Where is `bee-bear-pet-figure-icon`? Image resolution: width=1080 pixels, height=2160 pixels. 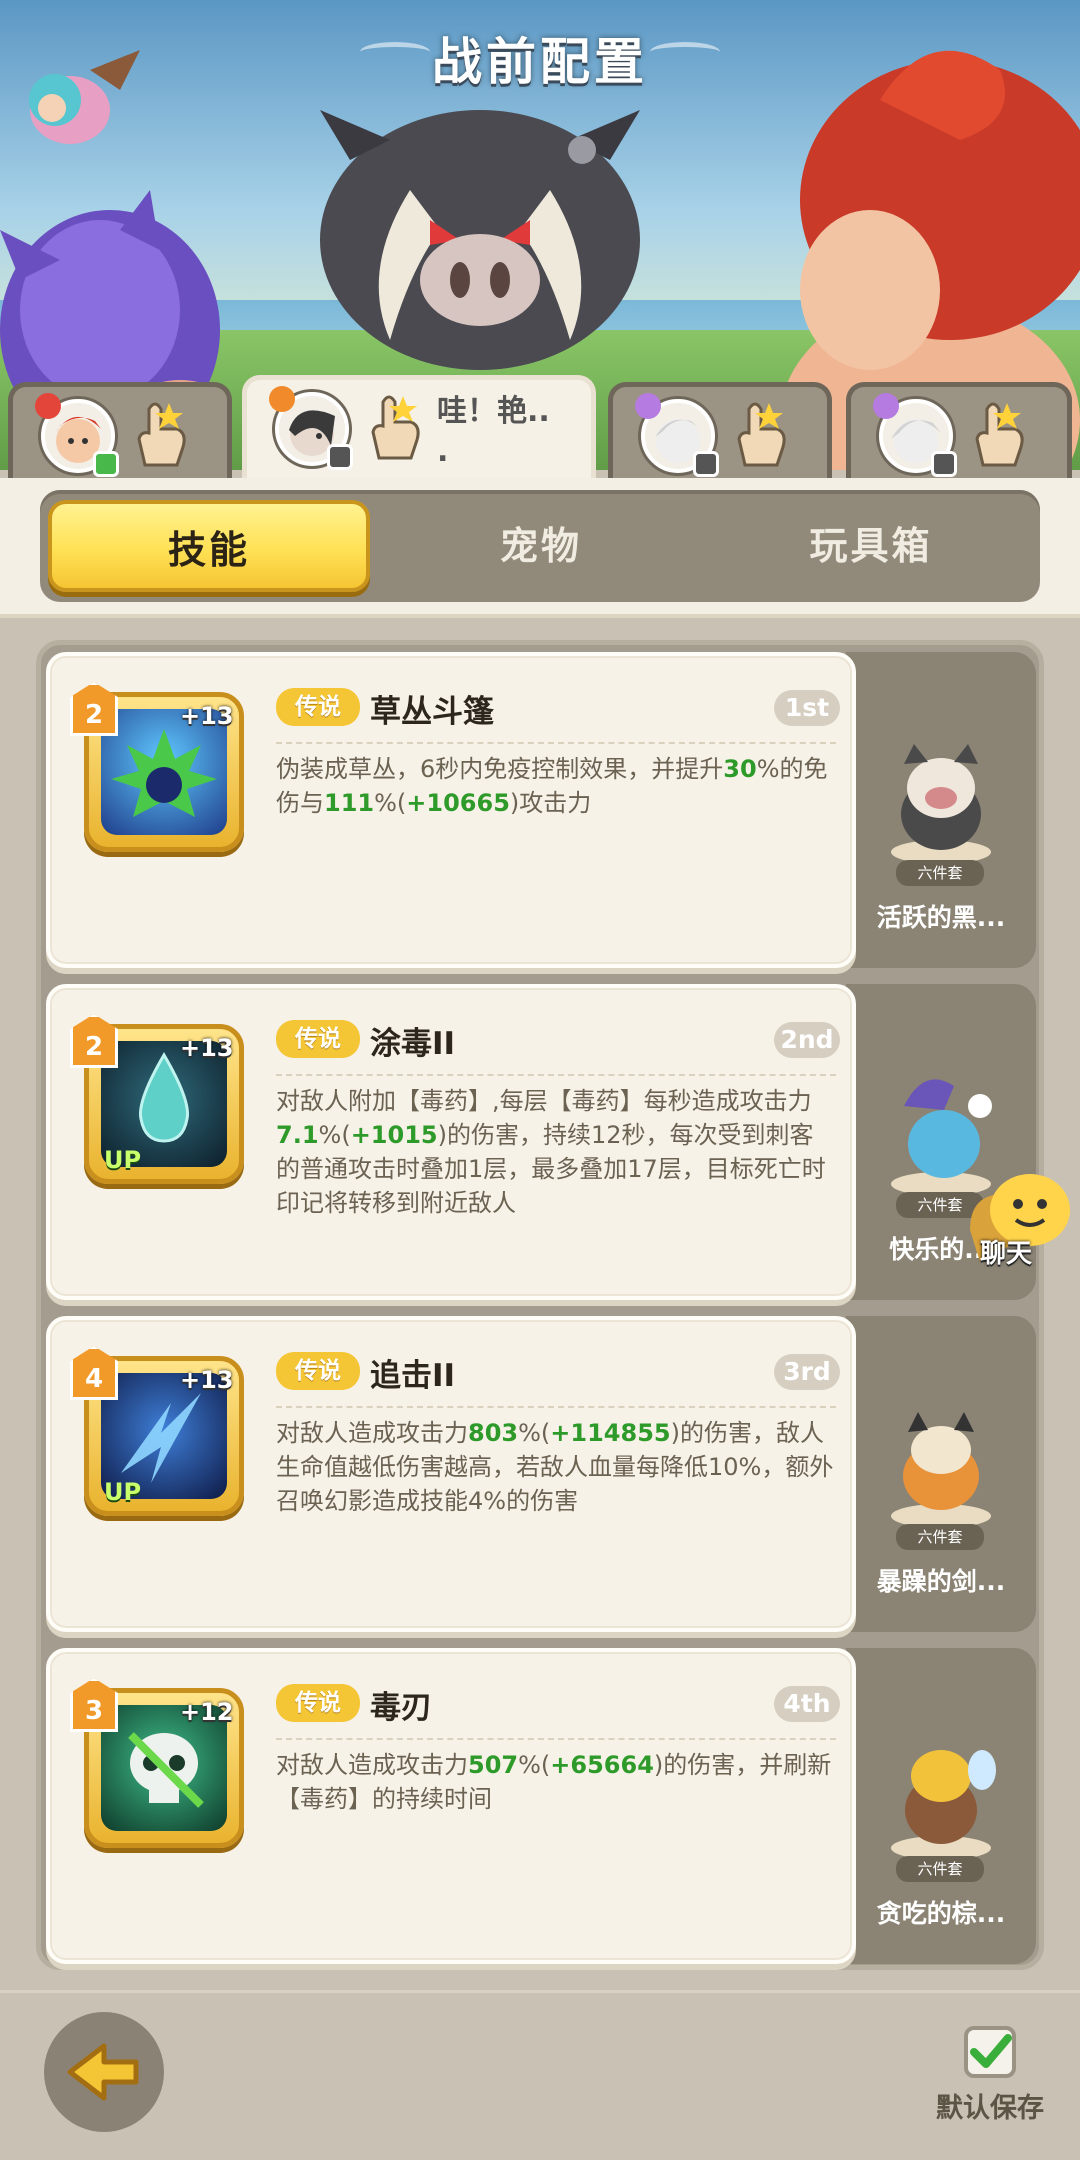
bee-bear-pet-figure-icon is located at coordinates (943, 1805).